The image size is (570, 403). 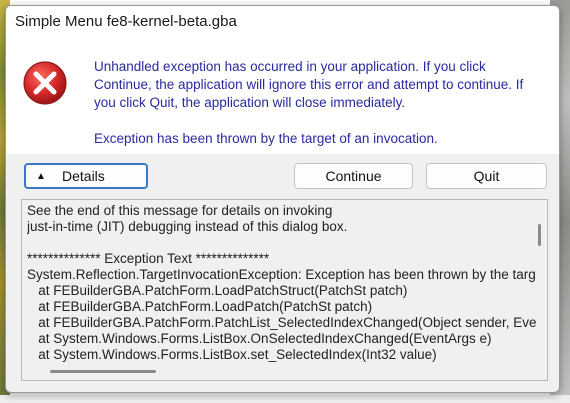 I want to click on background-app-bottom, so click(x=285, y=399).